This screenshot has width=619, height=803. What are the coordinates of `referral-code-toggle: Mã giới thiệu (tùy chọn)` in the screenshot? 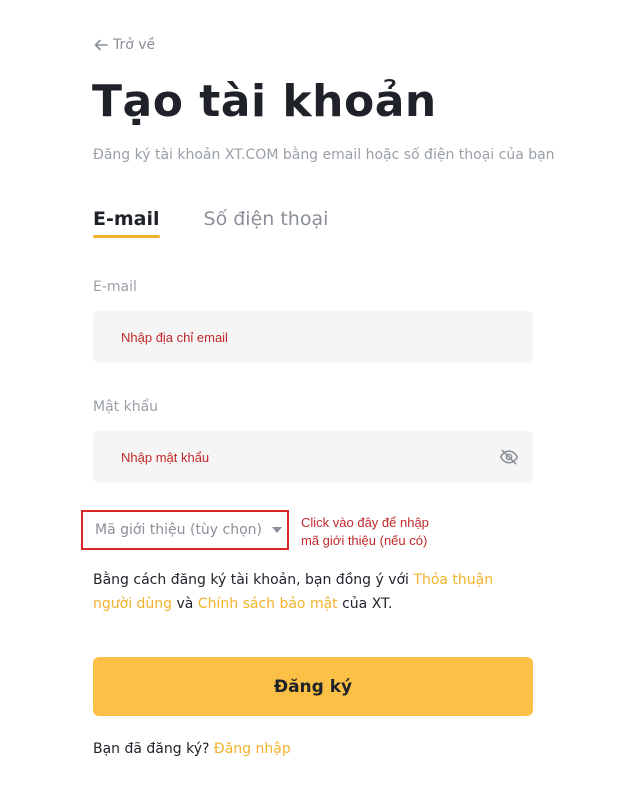 It's located at (185, 530).